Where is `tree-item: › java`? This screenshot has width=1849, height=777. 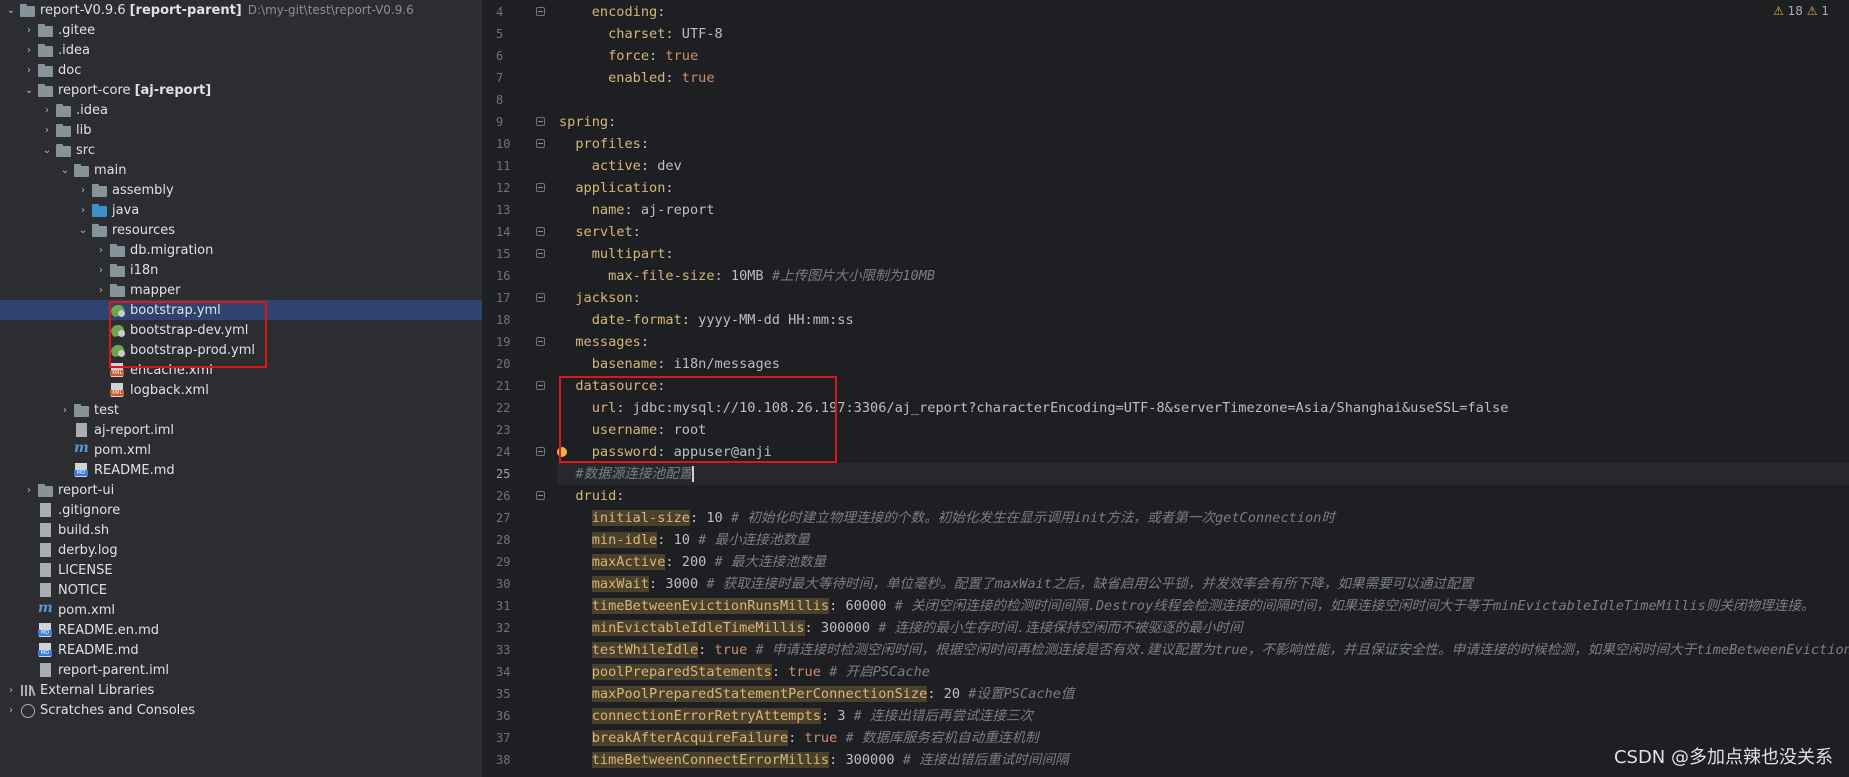 tree-item: › java is located at coordinates (241, 210).